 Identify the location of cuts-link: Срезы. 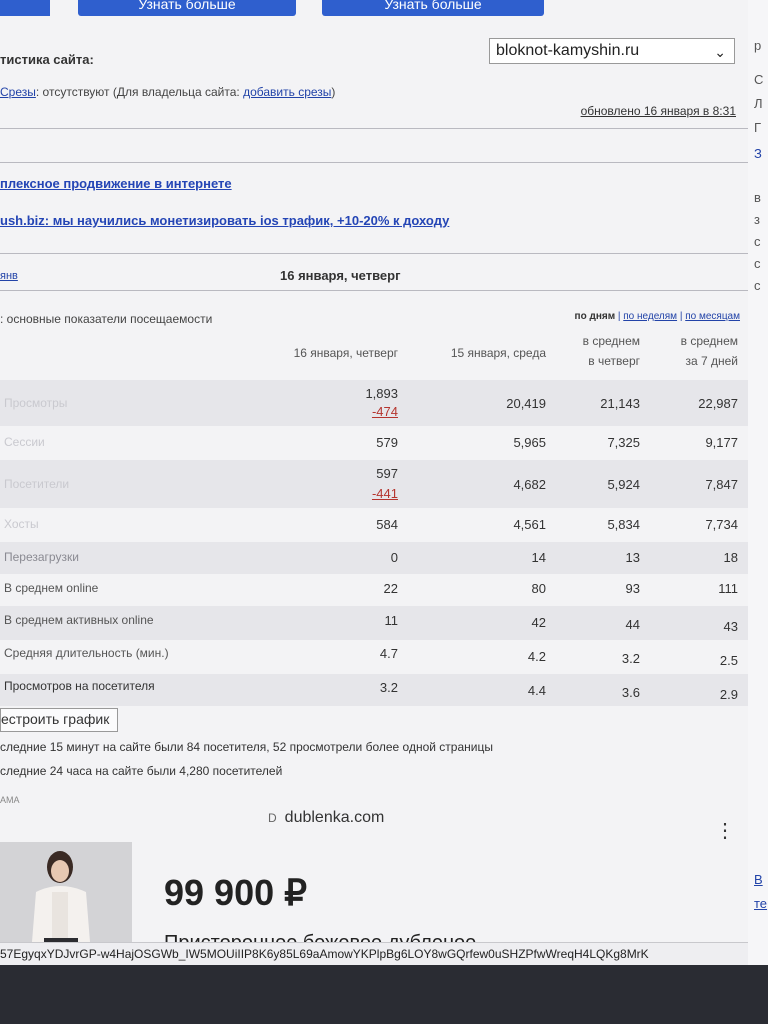
(18, 92).